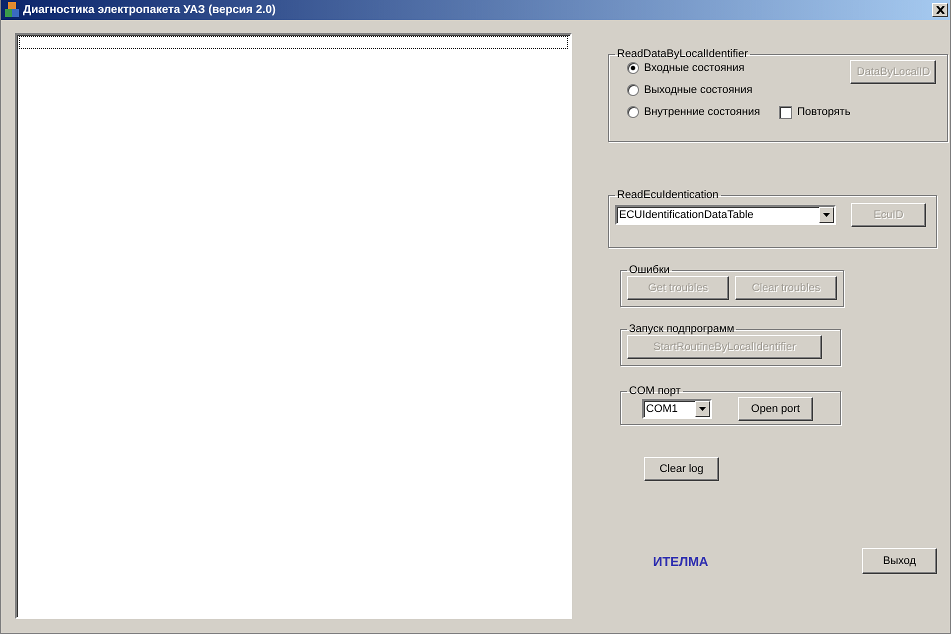 This screenshot has width=951, height=634. I want to click on open-port-button: Open port, so click(775, 409).